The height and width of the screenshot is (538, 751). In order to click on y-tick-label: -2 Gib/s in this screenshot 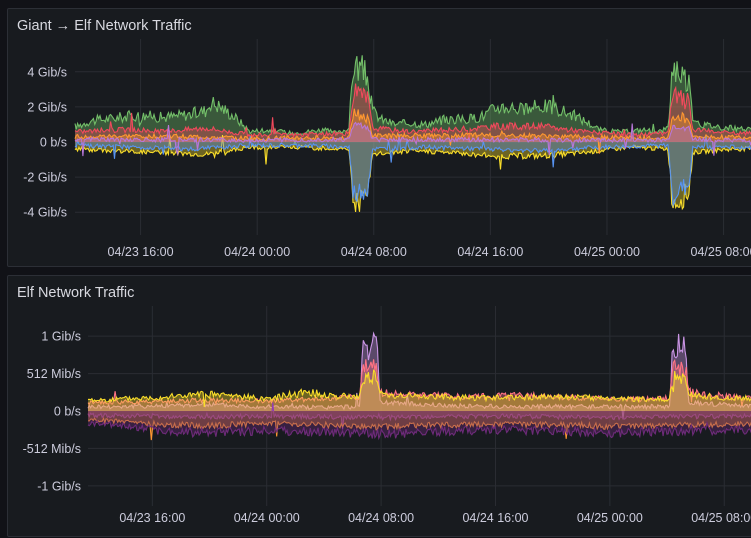, I will do `click(45, 178)`.